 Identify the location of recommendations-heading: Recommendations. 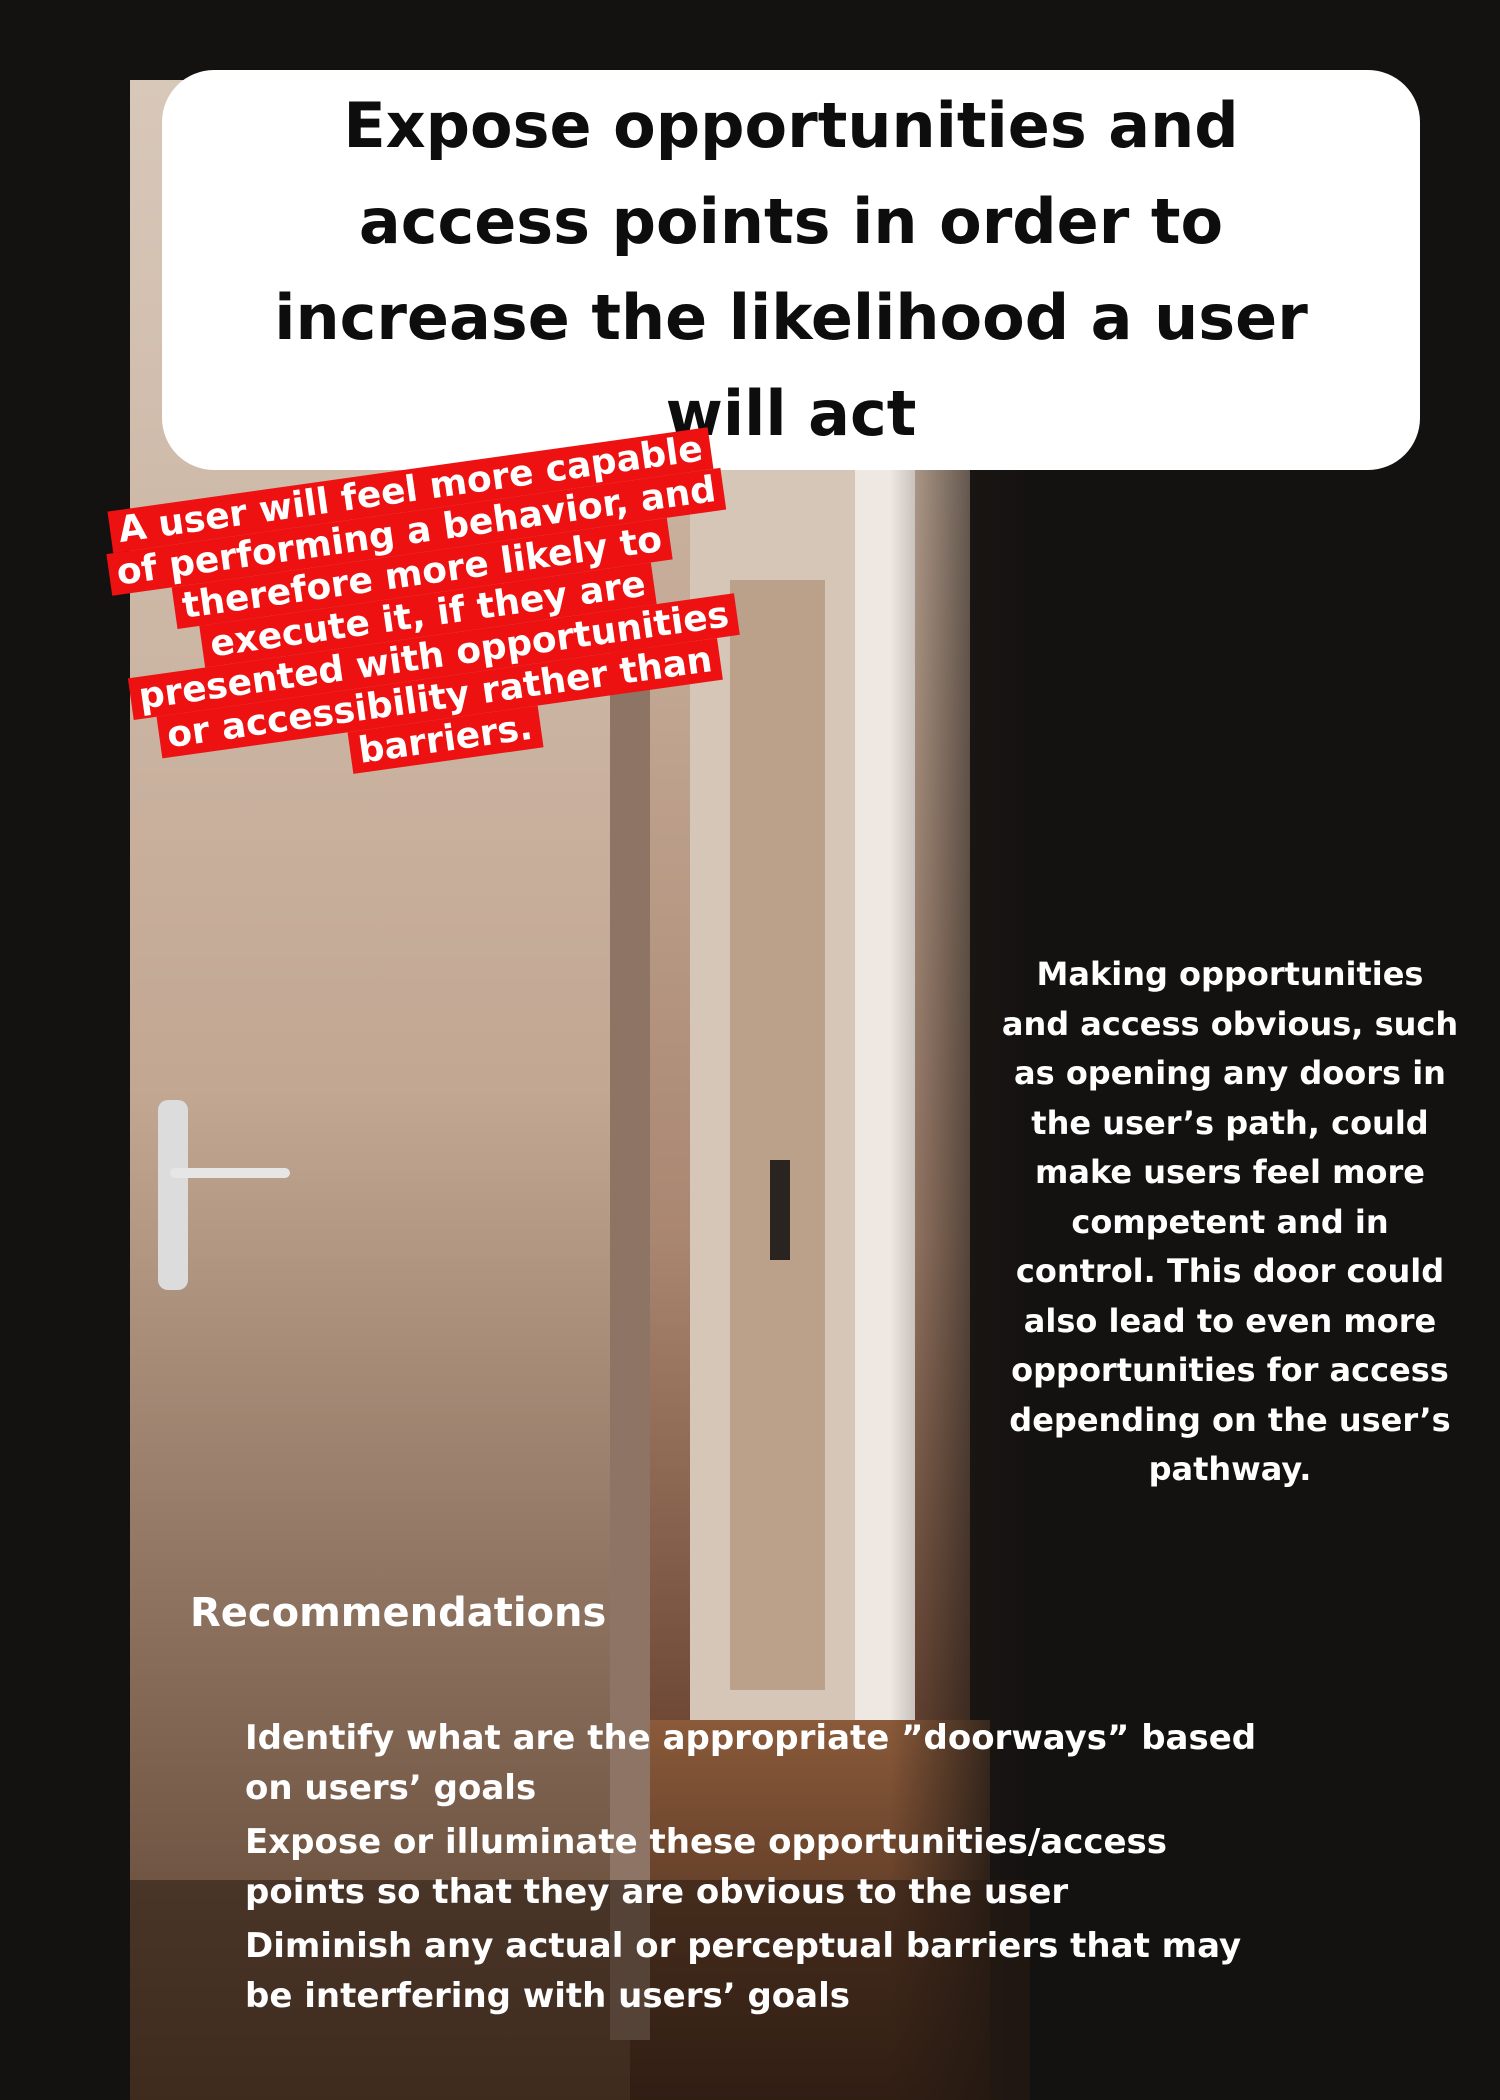
(398, 1613).